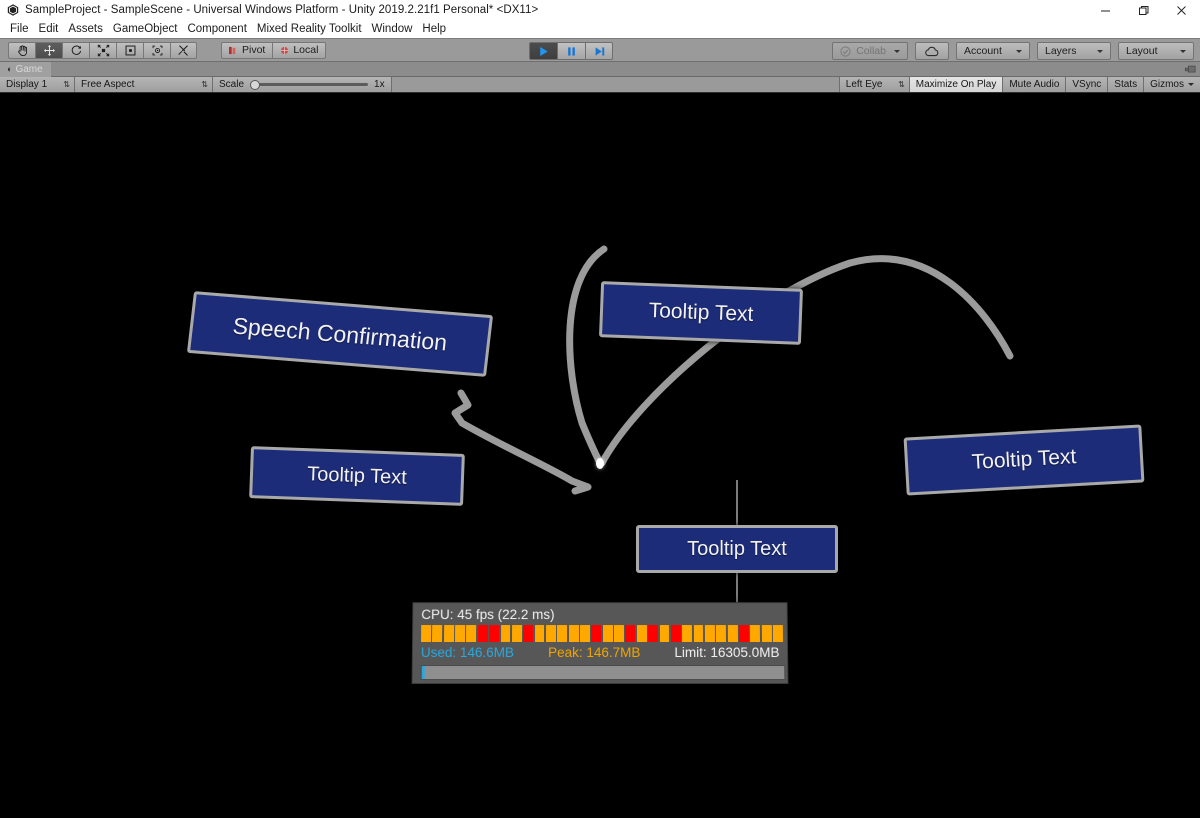  I want to click on menu-gameobject: GameObject, so click(145, 29).